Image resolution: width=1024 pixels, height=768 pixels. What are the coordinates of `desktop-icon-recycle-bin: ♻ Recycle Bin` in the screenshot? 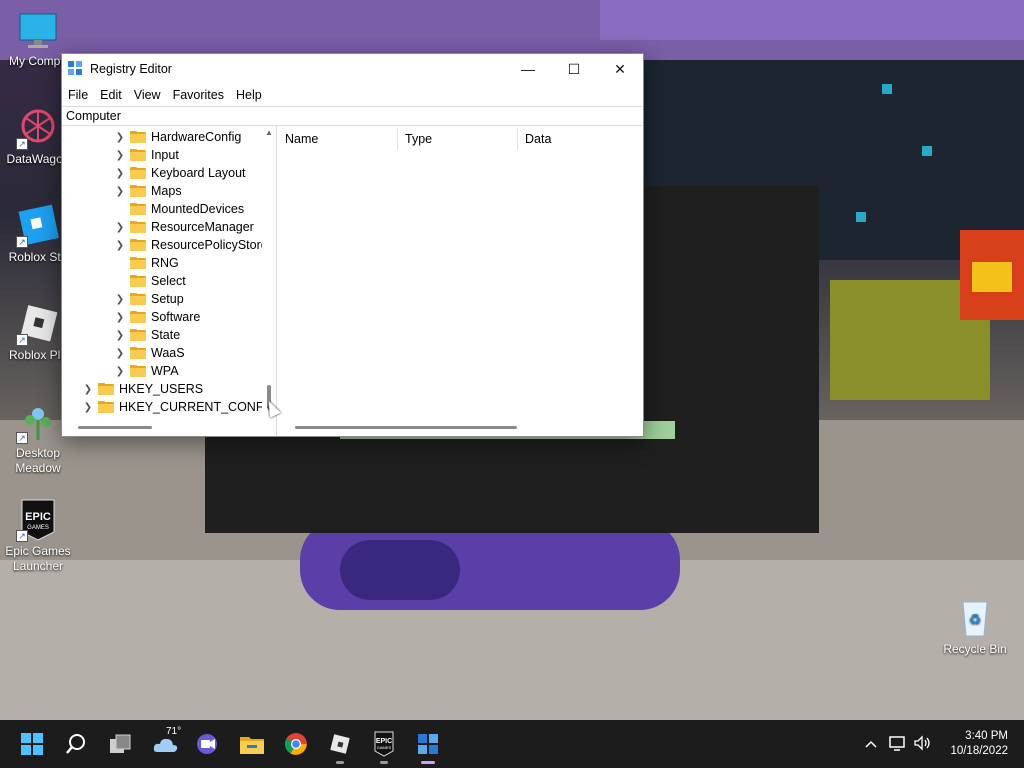 It's located at (975, 626).